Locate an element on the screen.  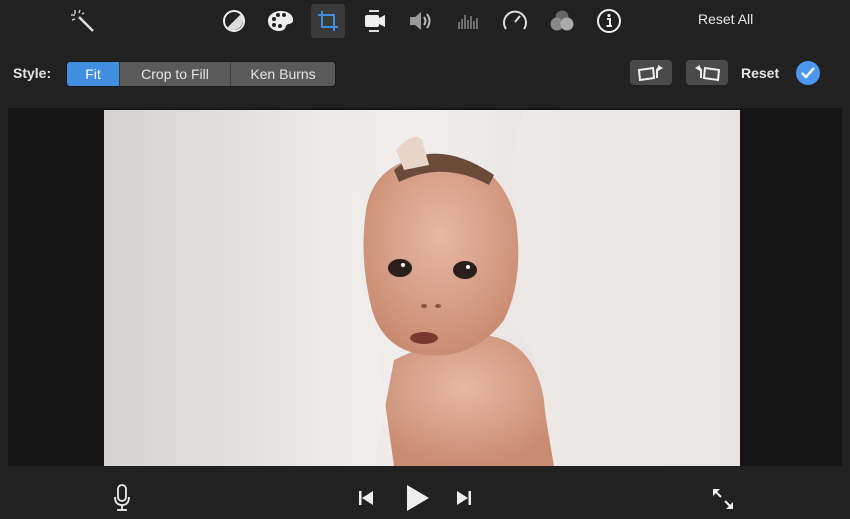
expand-icon is located at coordinates (723, 499).